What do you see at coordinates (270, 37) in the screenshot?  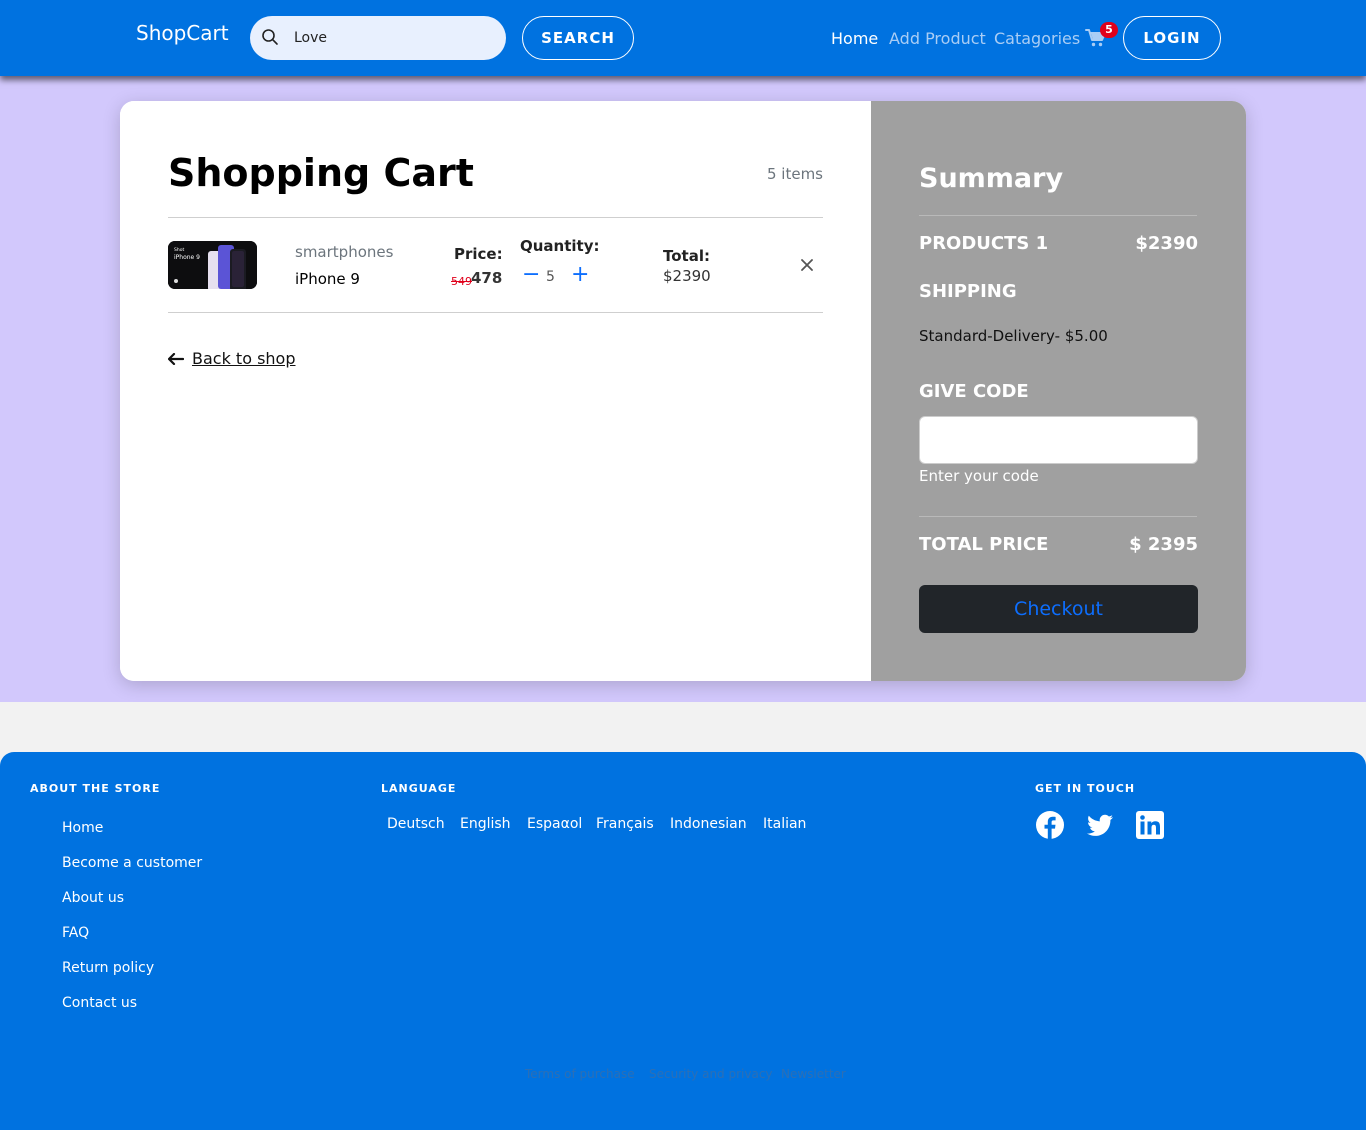 I see `search-icon` at bounding box center [270, 37].